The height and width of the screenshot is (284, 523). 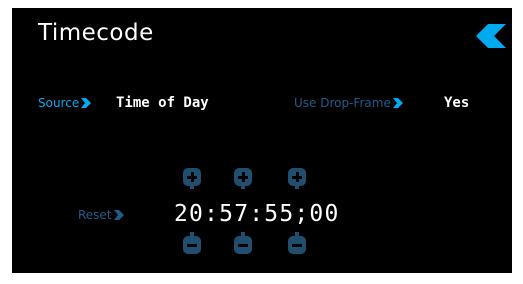 What do you see at coordinates (257, 214) in the screenshot?
I see `timecode-display: 20:57:55;00` at bounding box center [257, 214].